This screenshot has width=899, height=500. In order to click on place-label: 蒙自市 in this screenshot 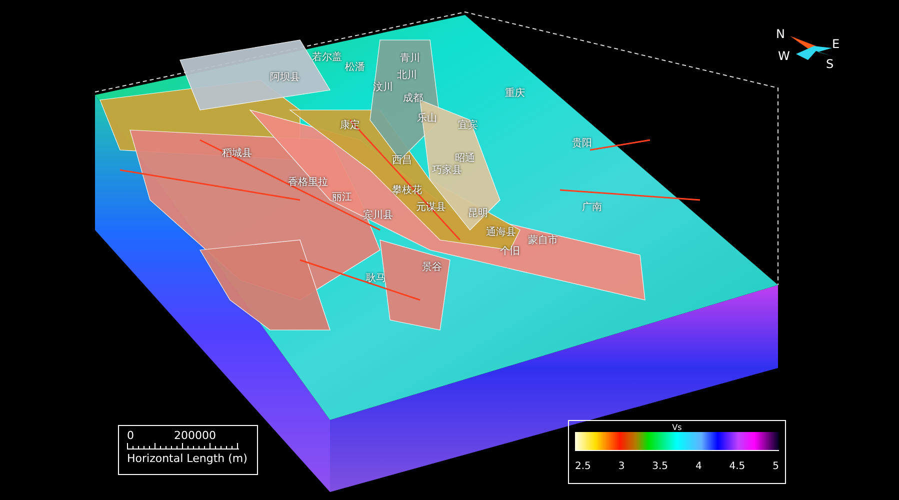, I will do `click(543, 241)`.